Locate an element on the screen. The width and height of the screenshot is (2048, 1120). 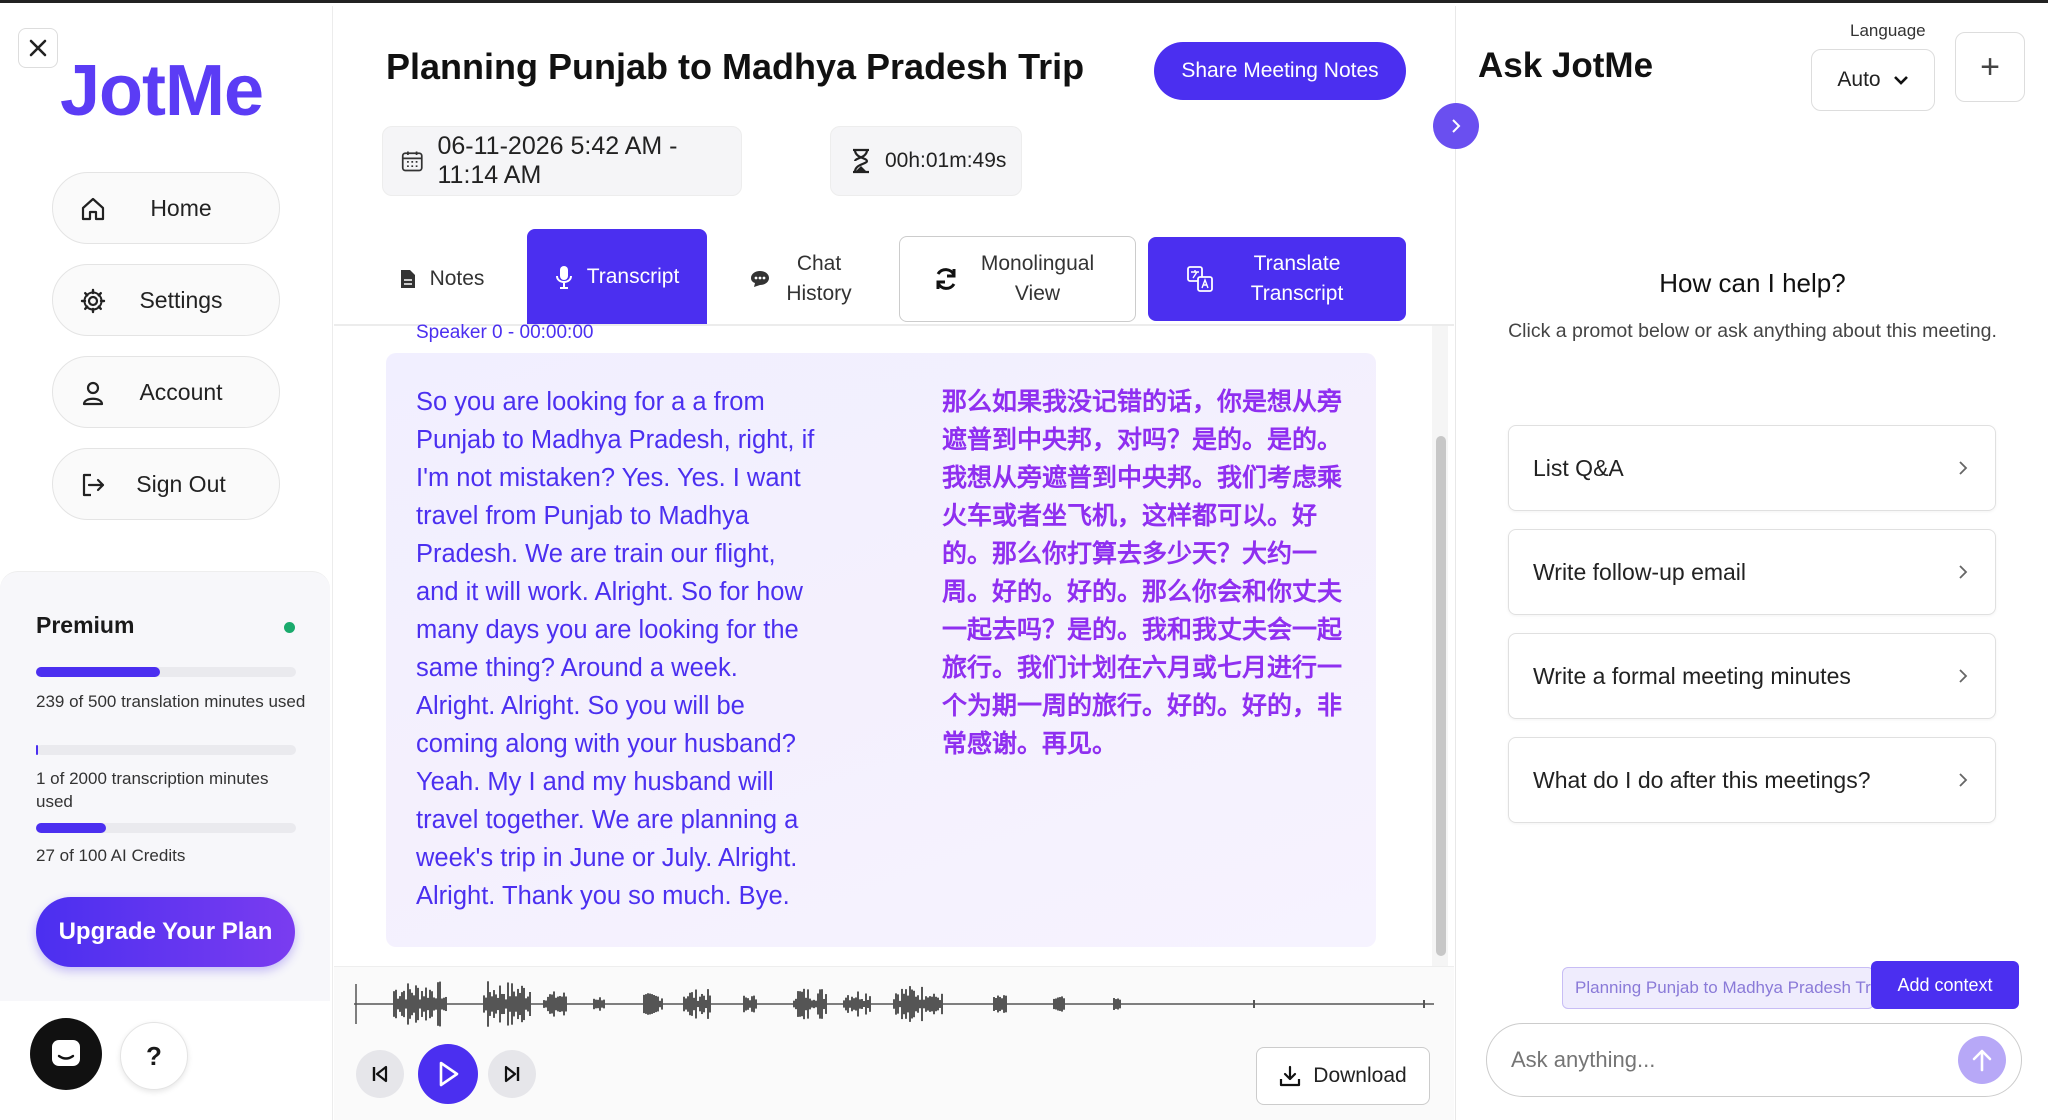
chevron-down-icon is located at coordinates (1900, 80).